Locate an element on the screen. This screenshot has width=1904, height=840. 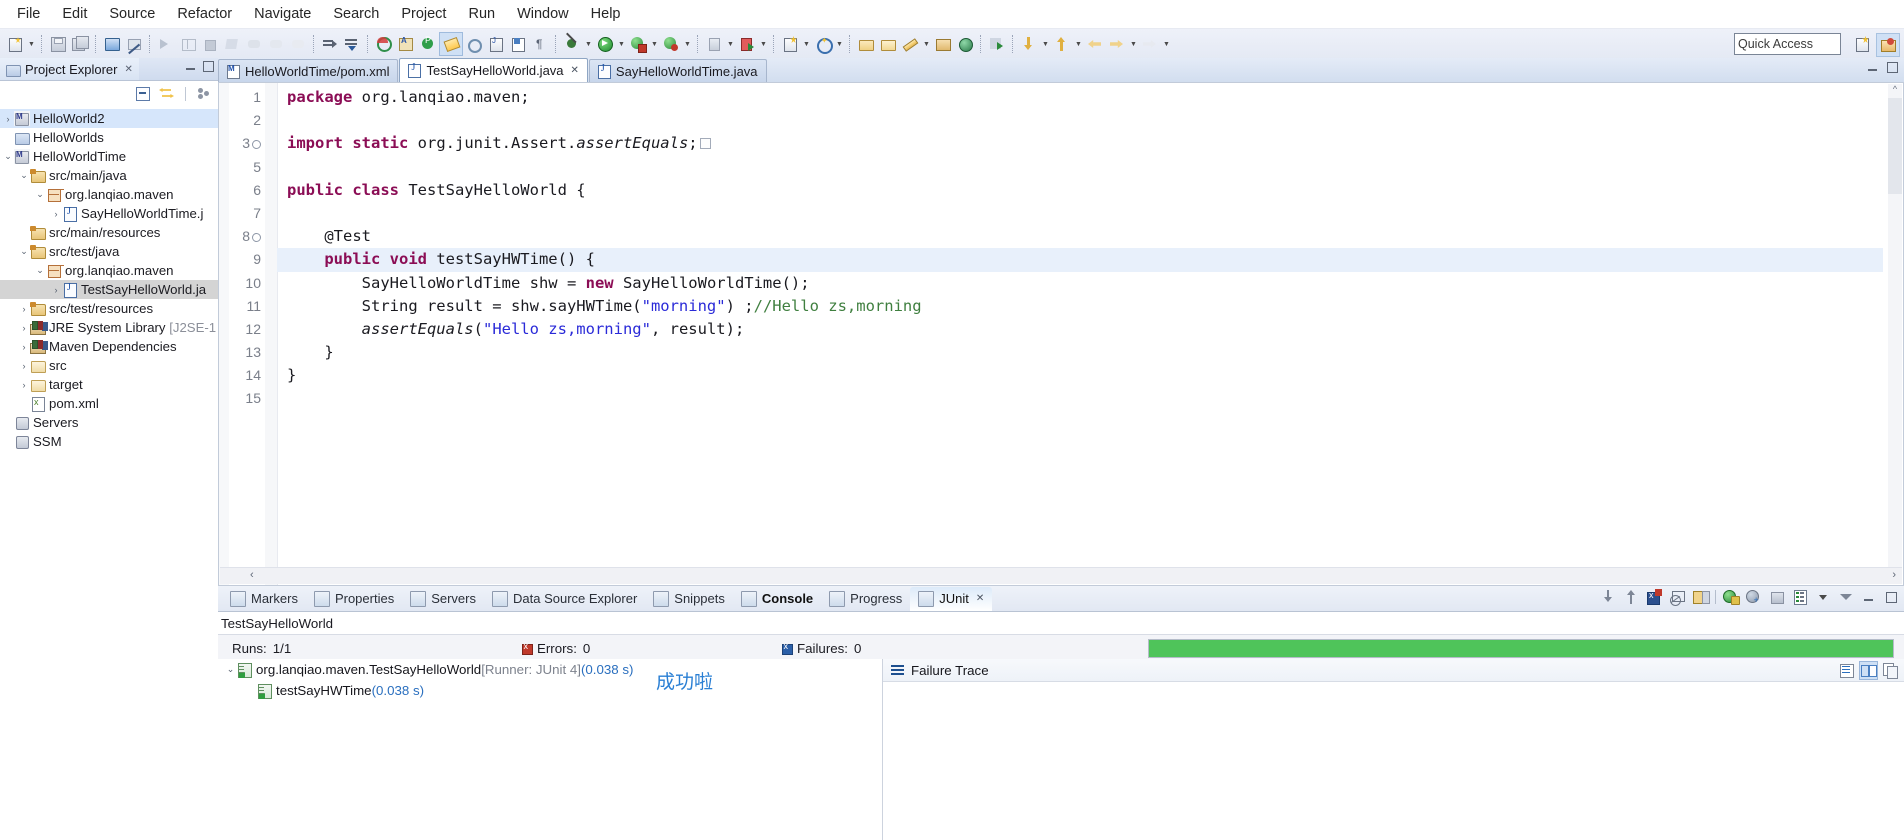
editor-tab: SayHelloWorldTime.java is located at coordinates (677, 70).